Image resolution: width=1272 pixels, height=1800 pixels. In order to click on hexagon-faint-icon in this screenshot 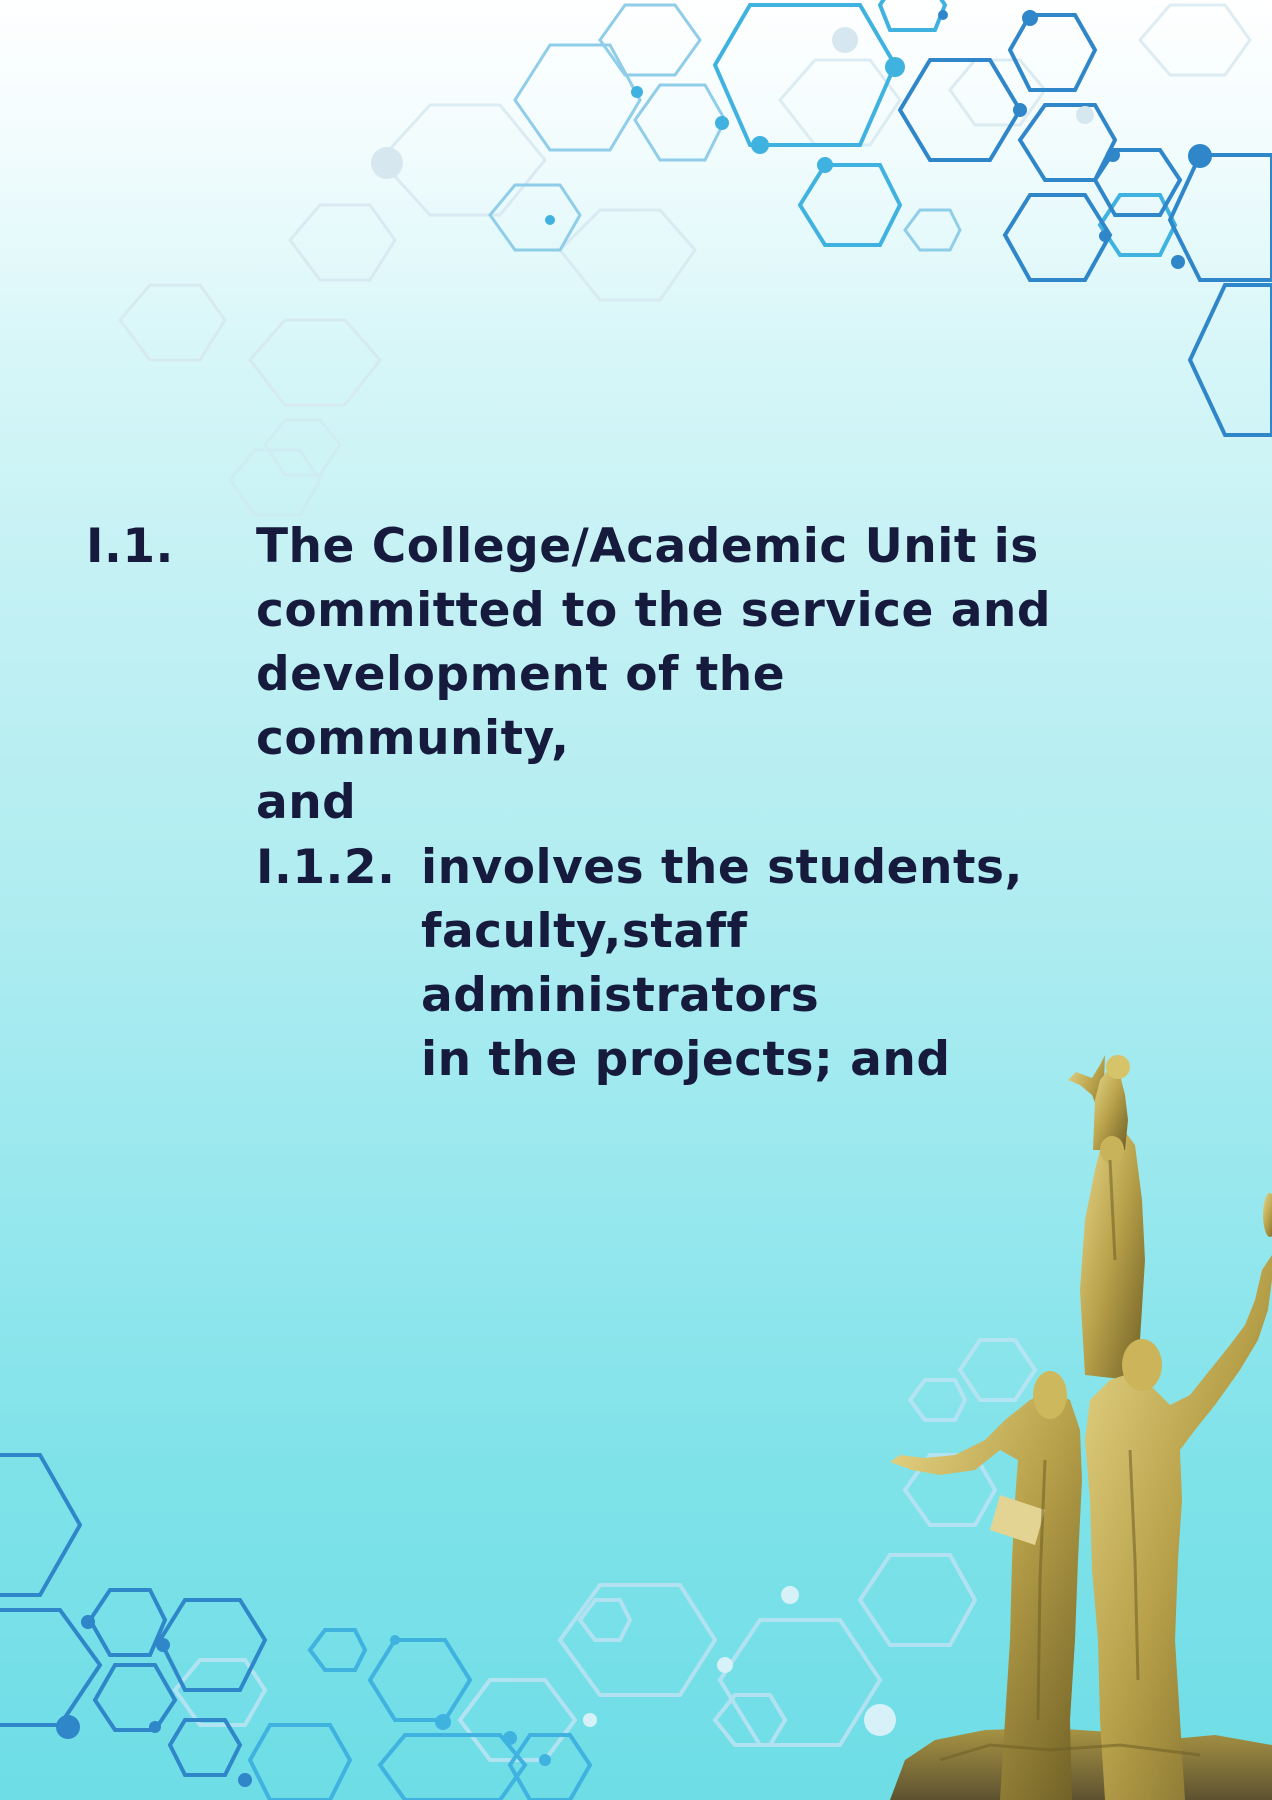, I will do `click(285, 467)`.